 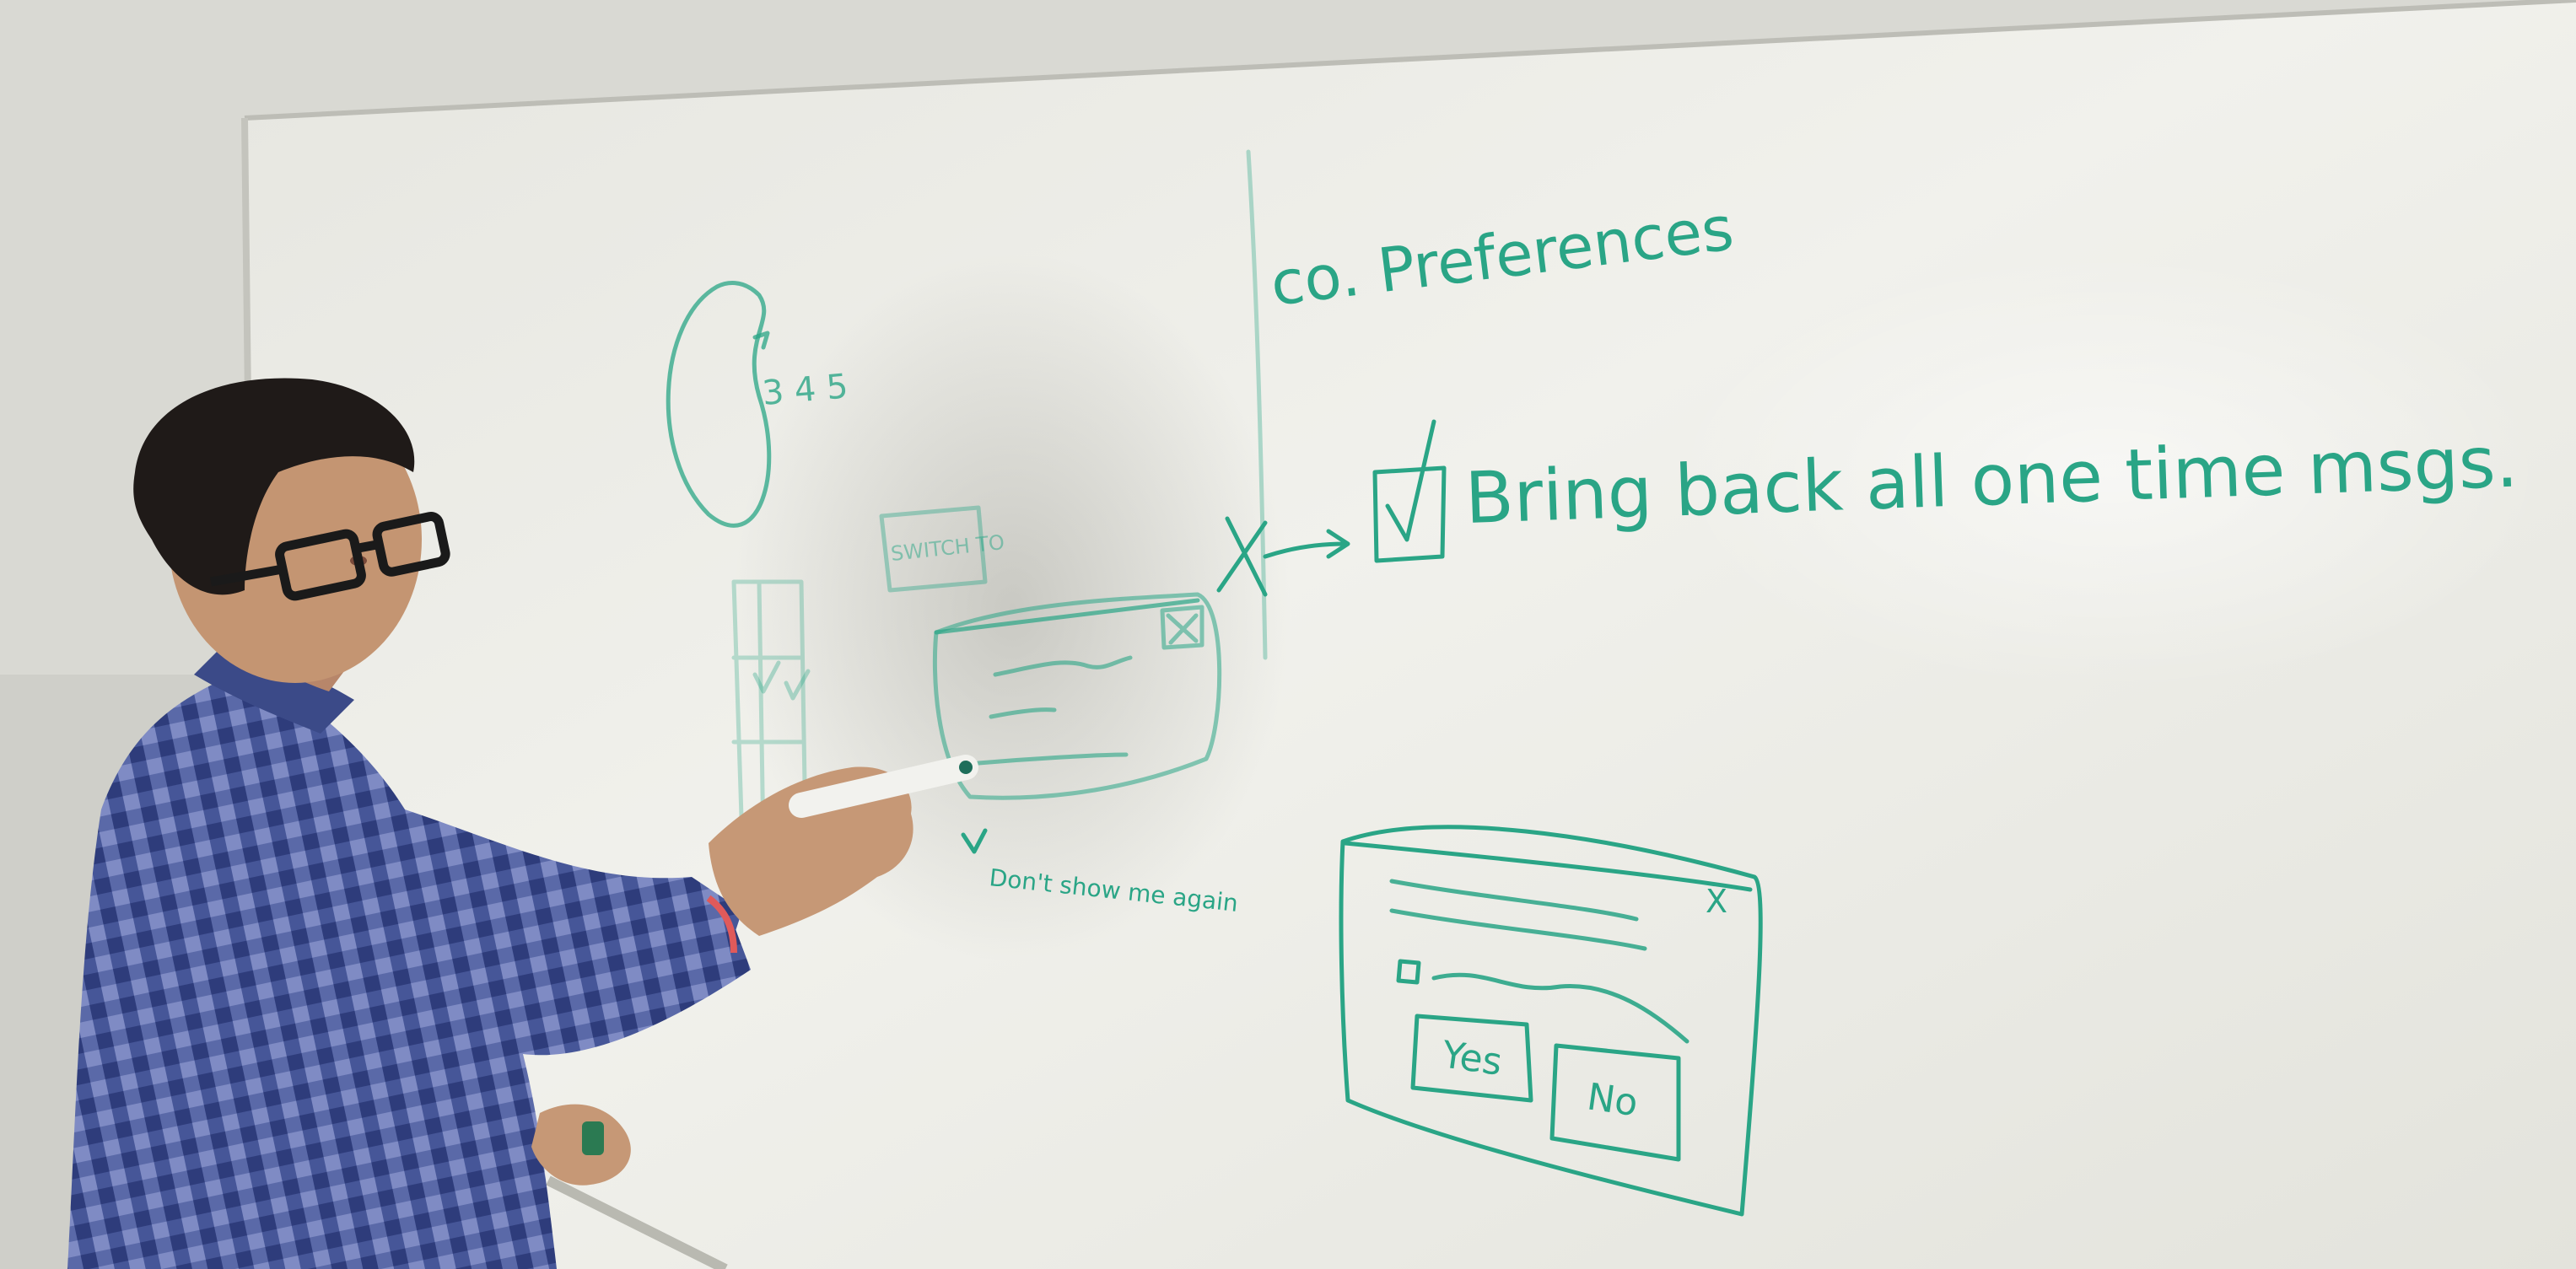 I want to click on marker-cap, so click(x=593, y=1138).